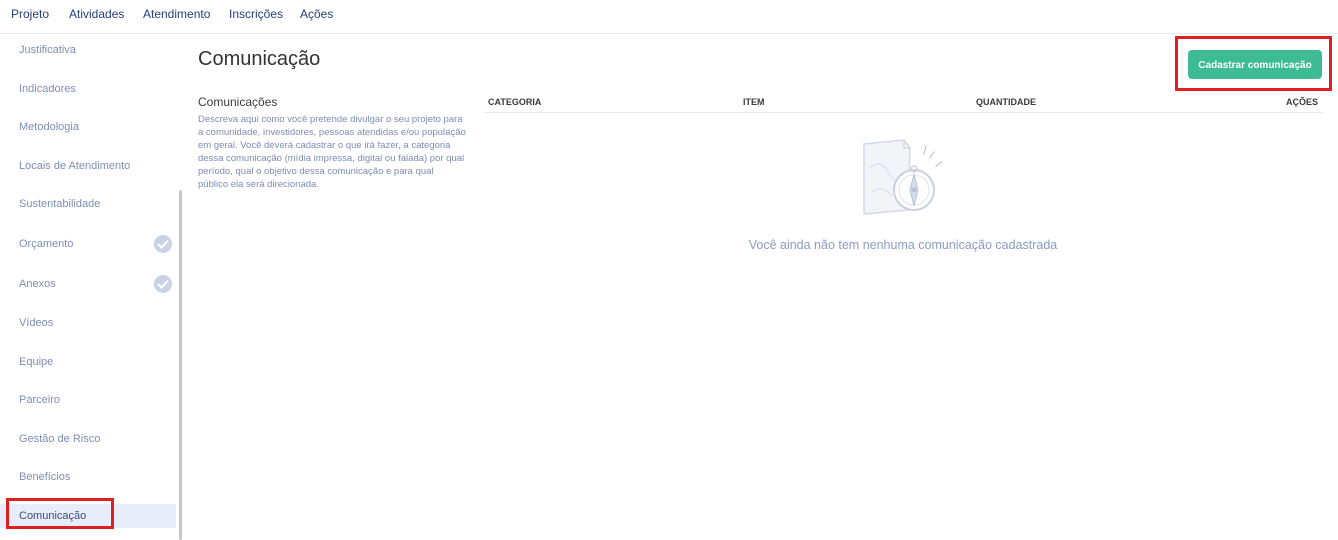  I want to click on sidebar-item-locais-de-atendimento: Locais de Atendimento, so click(88, 166).